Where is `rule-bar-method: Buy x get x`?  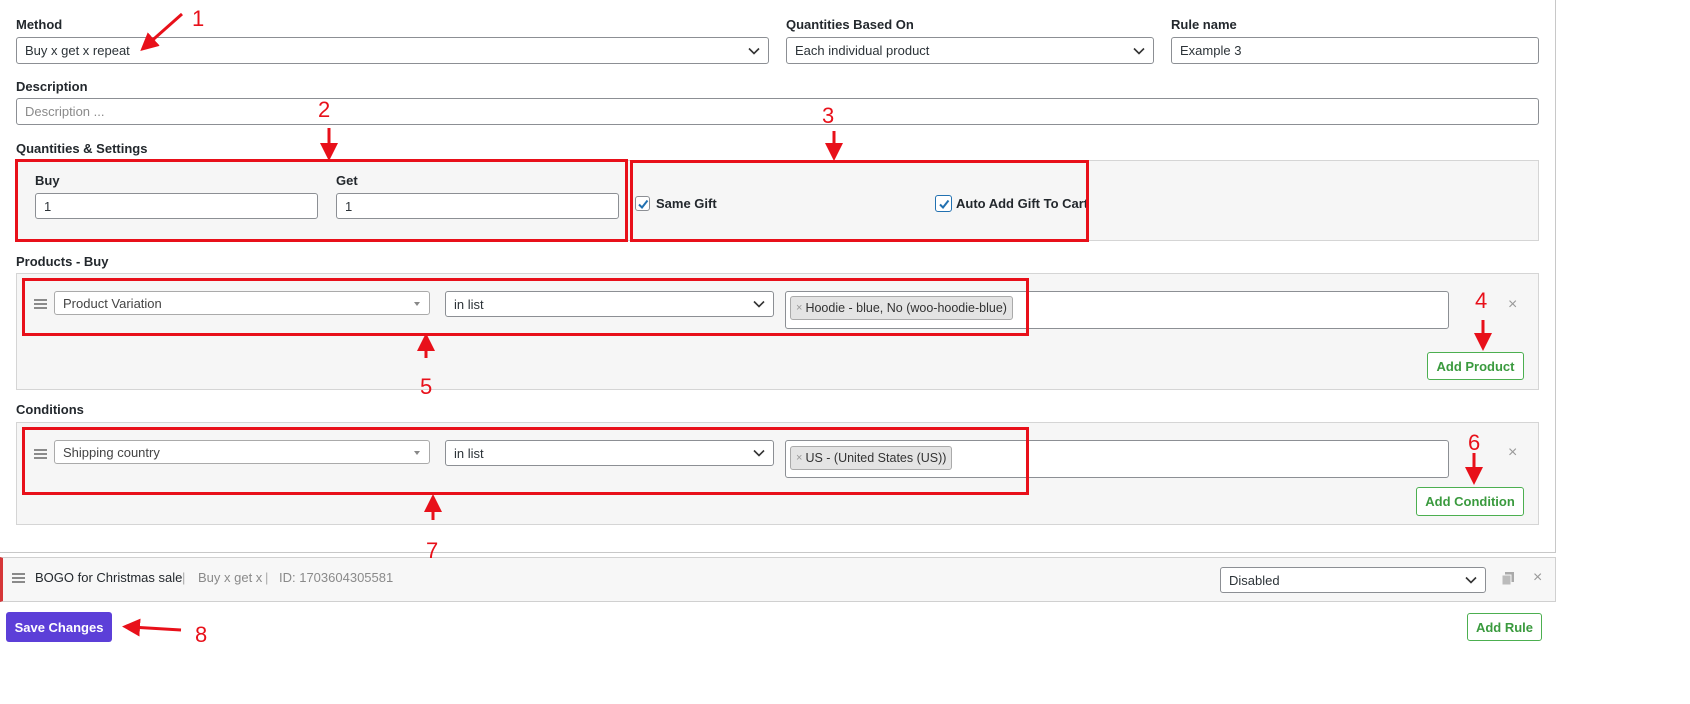 rule-bar-method: Buy x get x is located at coordinates (230, 577).